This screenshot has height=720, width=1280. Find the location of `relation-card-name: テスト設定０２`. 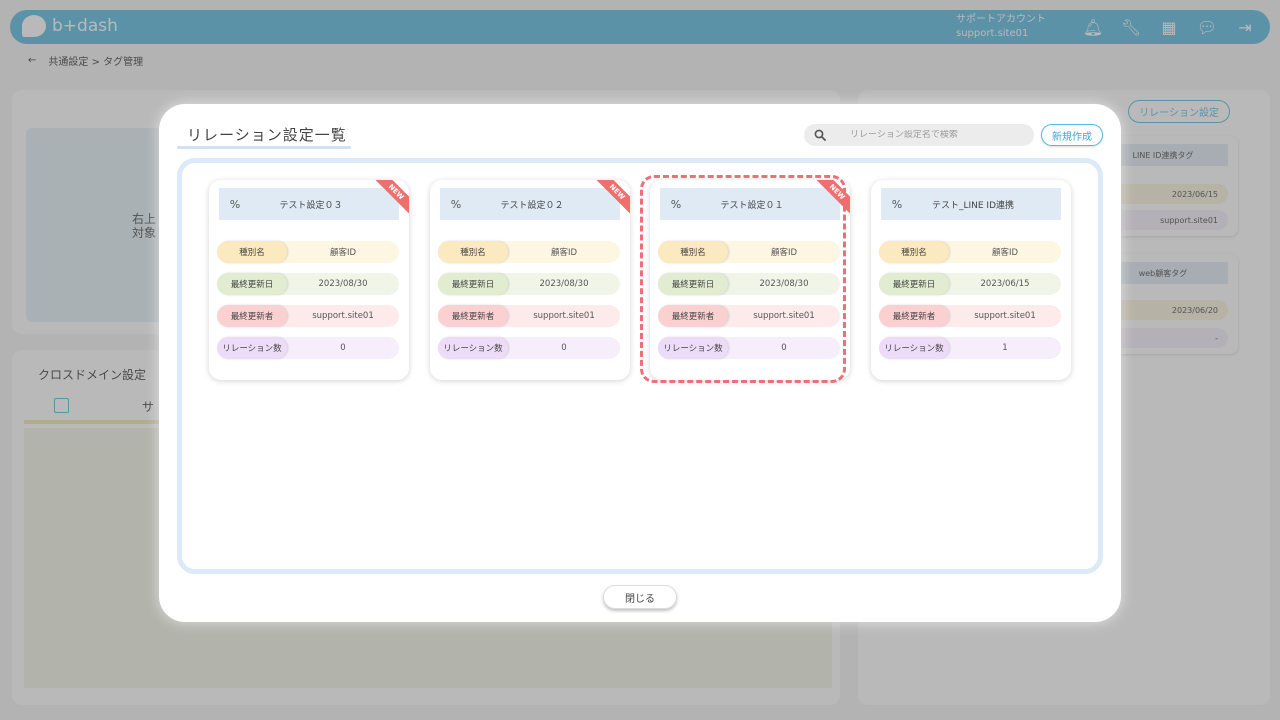

relation-card-name: テスト設定０２ is located at coordinates (532, 205).